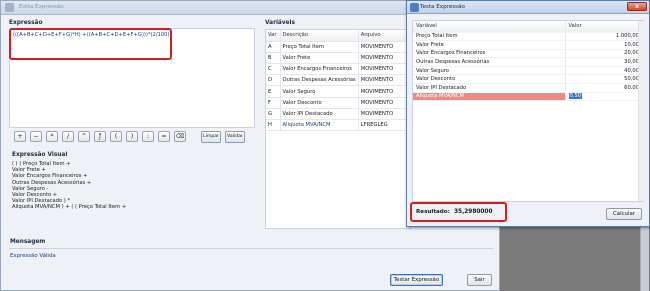 Image resolution: width=650 pixels, height=291 pixels. Describe the element at coordinates (489, 37) in the screenshot. I see `cell-variavel: Preço Total Item` at that location.